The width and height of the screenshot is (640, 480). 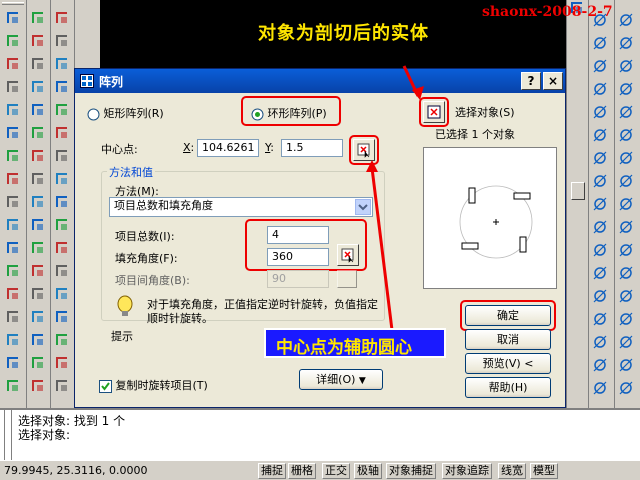 What do you see at coordinates (363, 207) in the screenshot?
I see `chevron-down-icon` at bounding box center [363, 207].